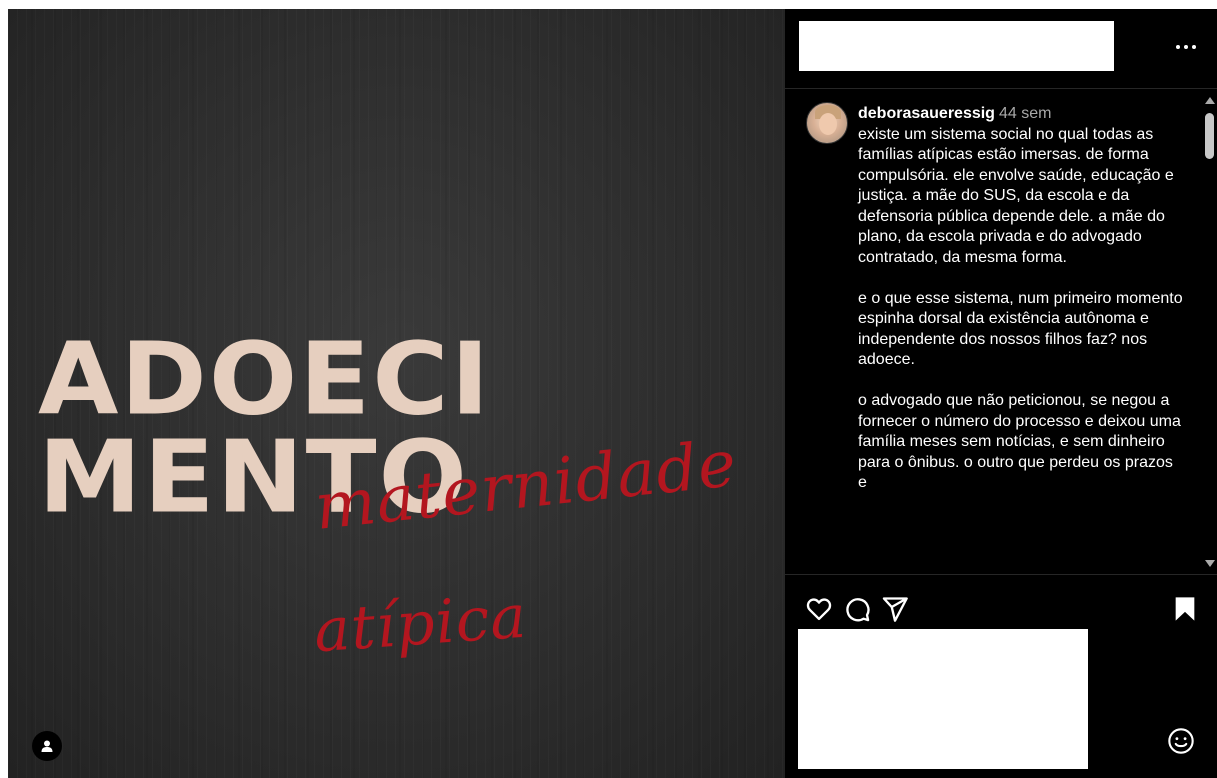 The height and width of the screenshot is (778, 1217). I want to click on bookmark-icon, so click(1185, 609).